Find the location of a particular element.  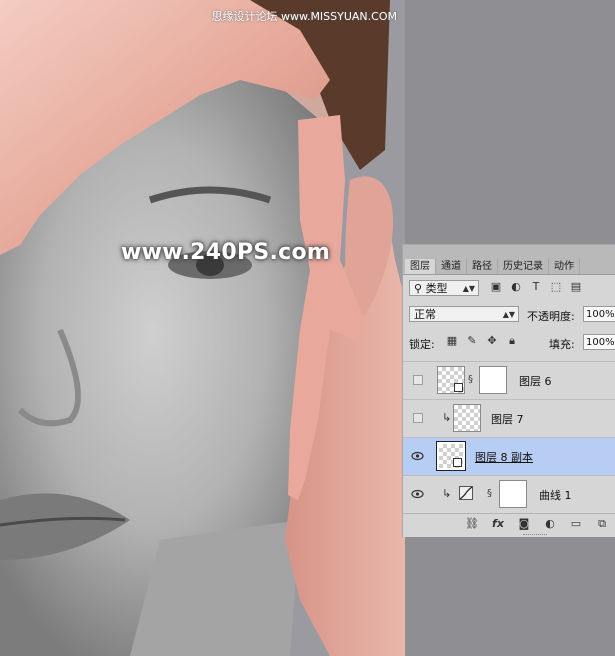

forum-watermark: 思缘设计论坛 www.MISSYUAN.COM is located at coordinates (304, 16).